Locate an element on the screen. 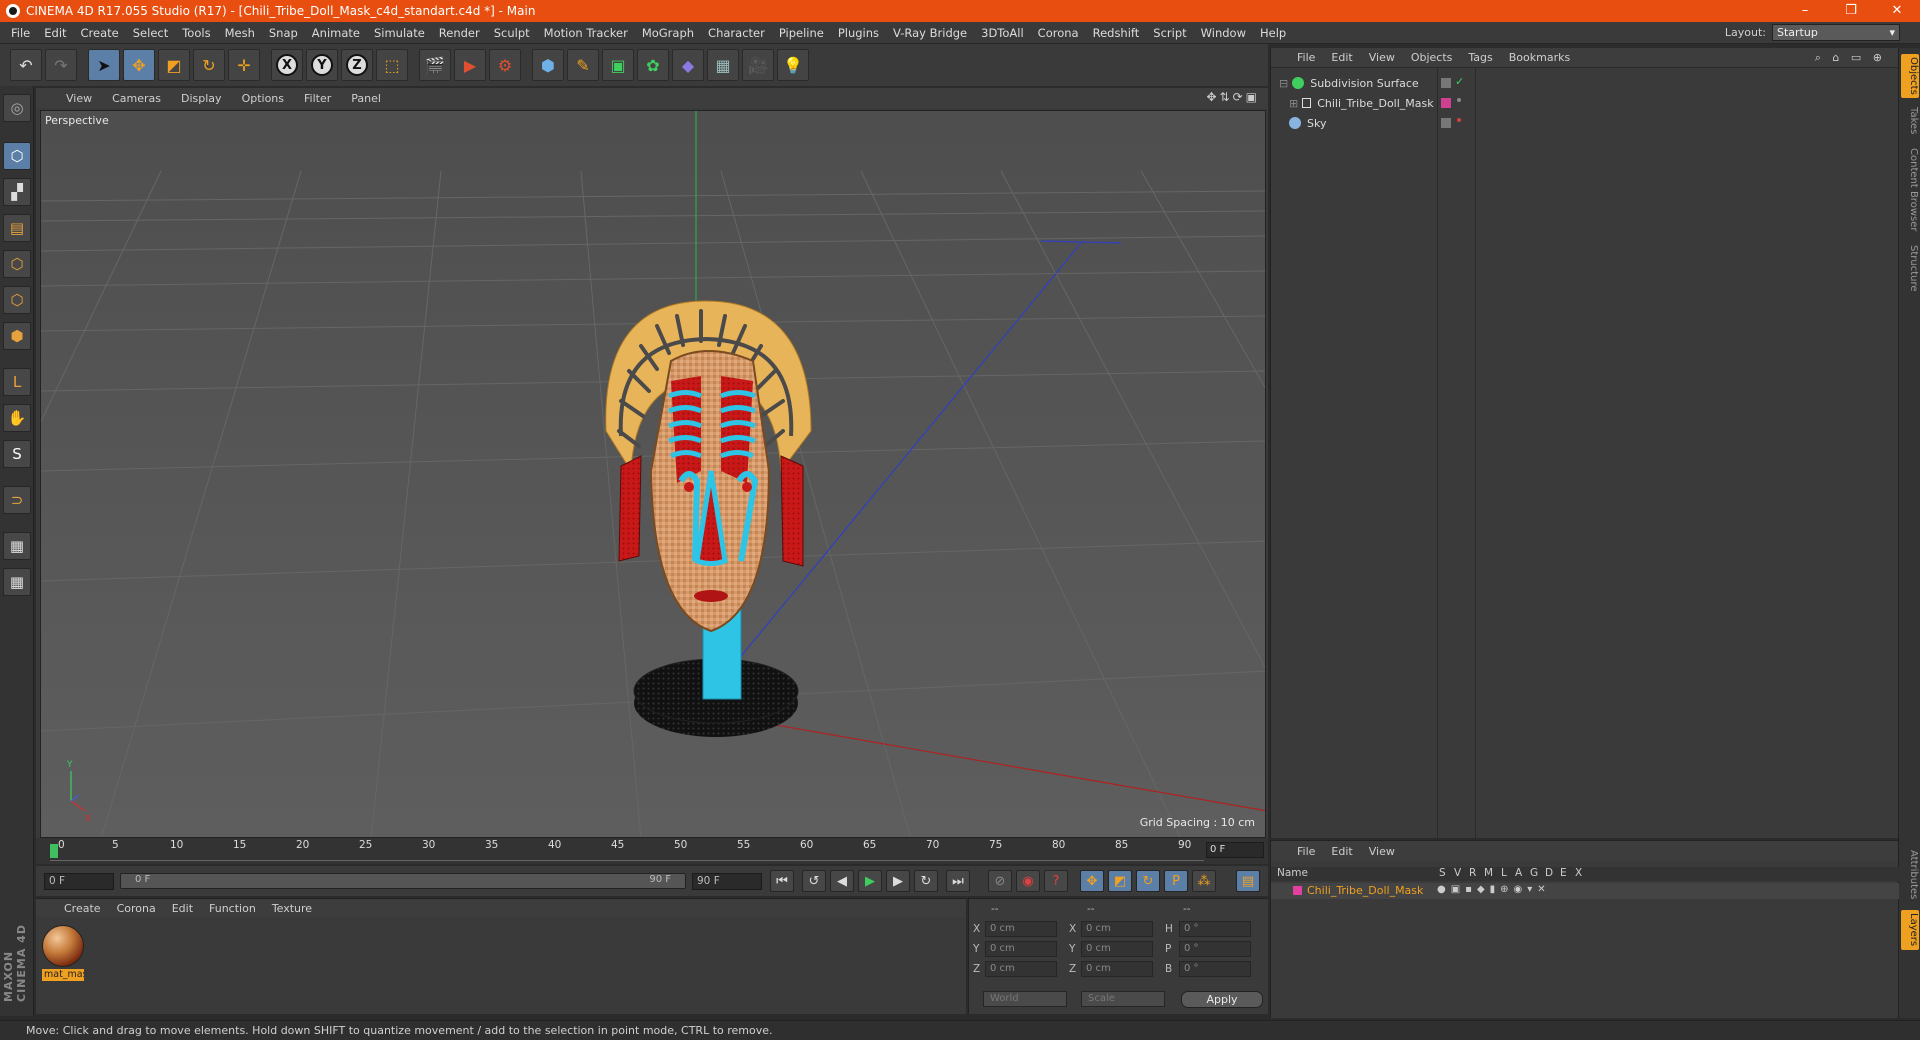 This screenshot has height=1040, width=1920. frame-range-slider: 0 F 90 F is located at coordinates (403, 881).